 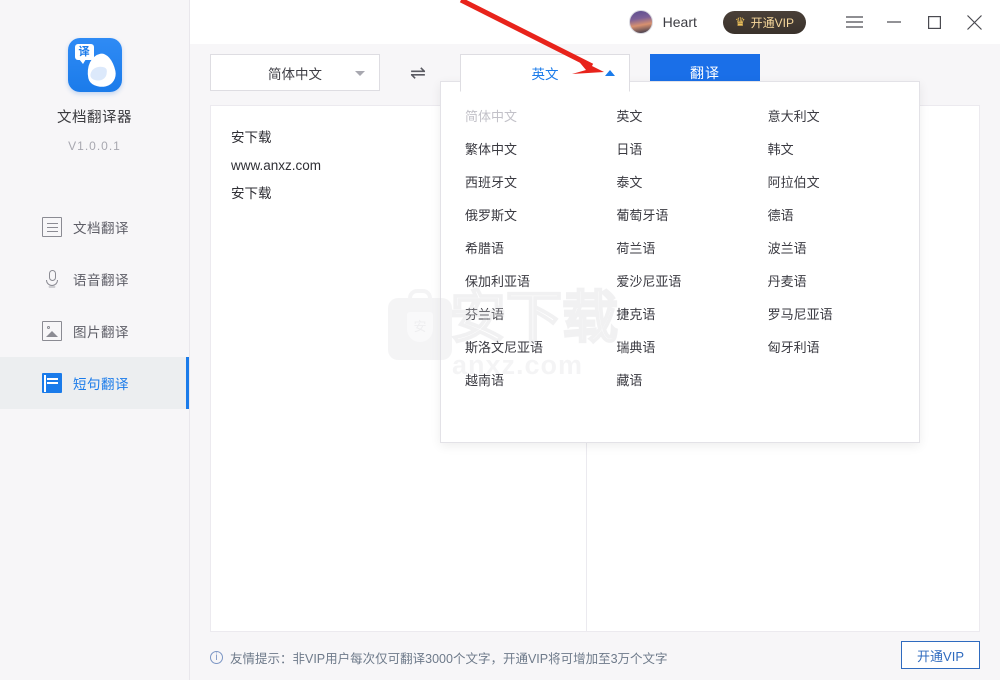 What do you see at coordinates (540, 347) in the screenshot?
I see `language-option: 斯洛文尼亚语` at bounding box center [540, 347].